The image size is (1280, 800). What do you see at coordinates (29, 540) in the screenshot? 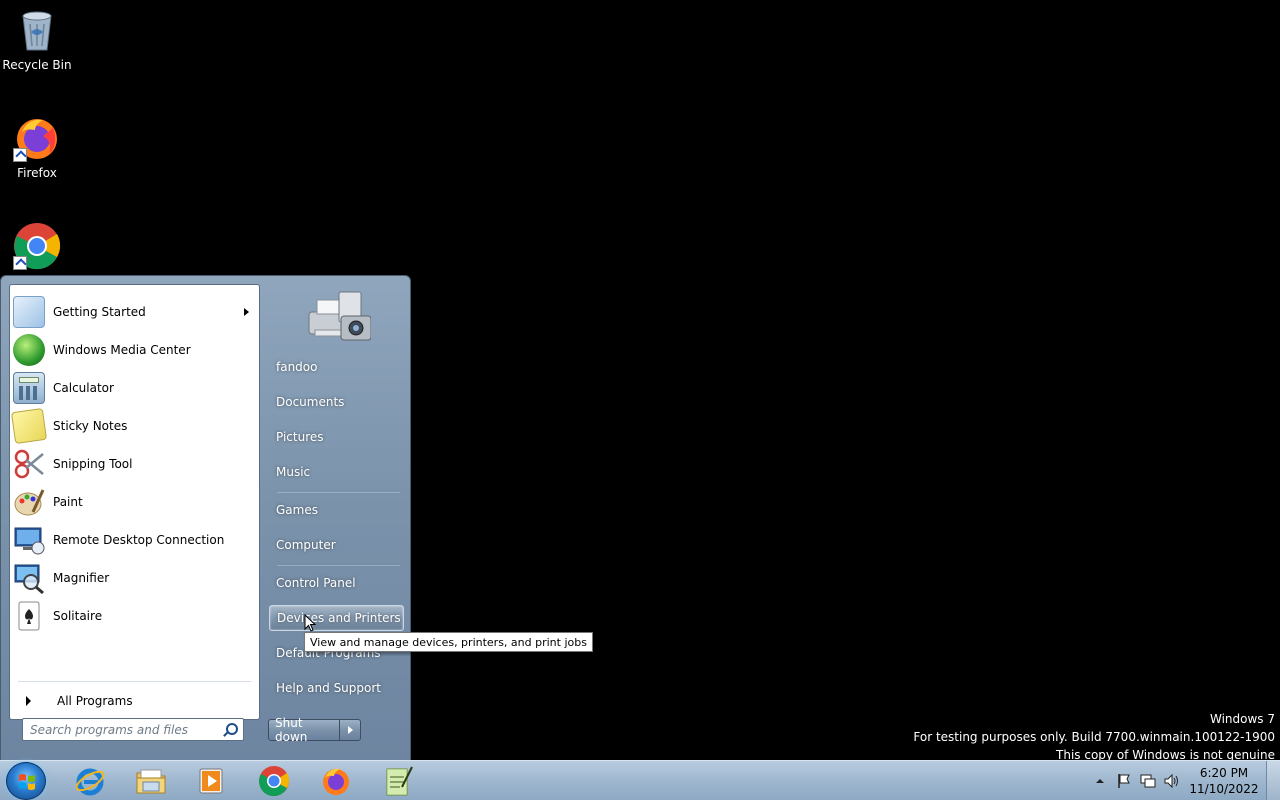
I see `remote-desktop-icon` at bounding box center [29, 540].